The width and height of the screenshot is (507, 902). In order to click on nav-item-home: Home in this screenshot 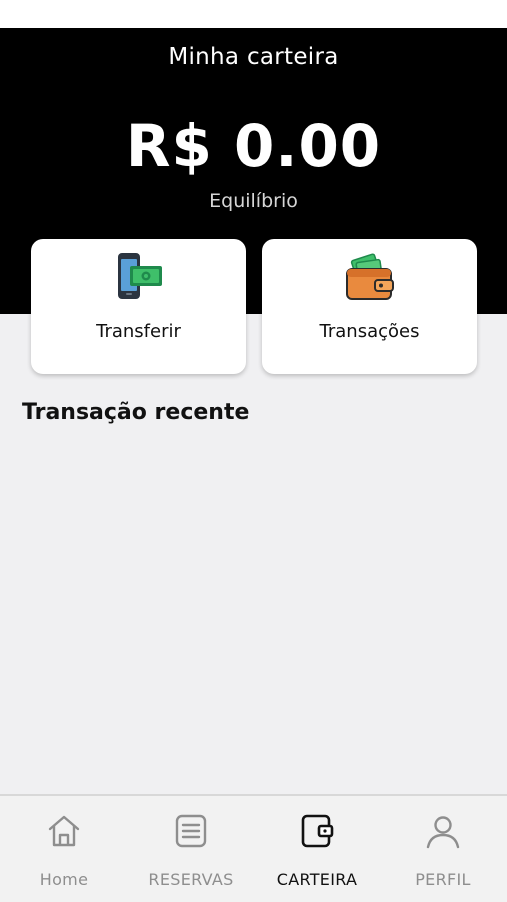, I will do `click(64, 849)`.